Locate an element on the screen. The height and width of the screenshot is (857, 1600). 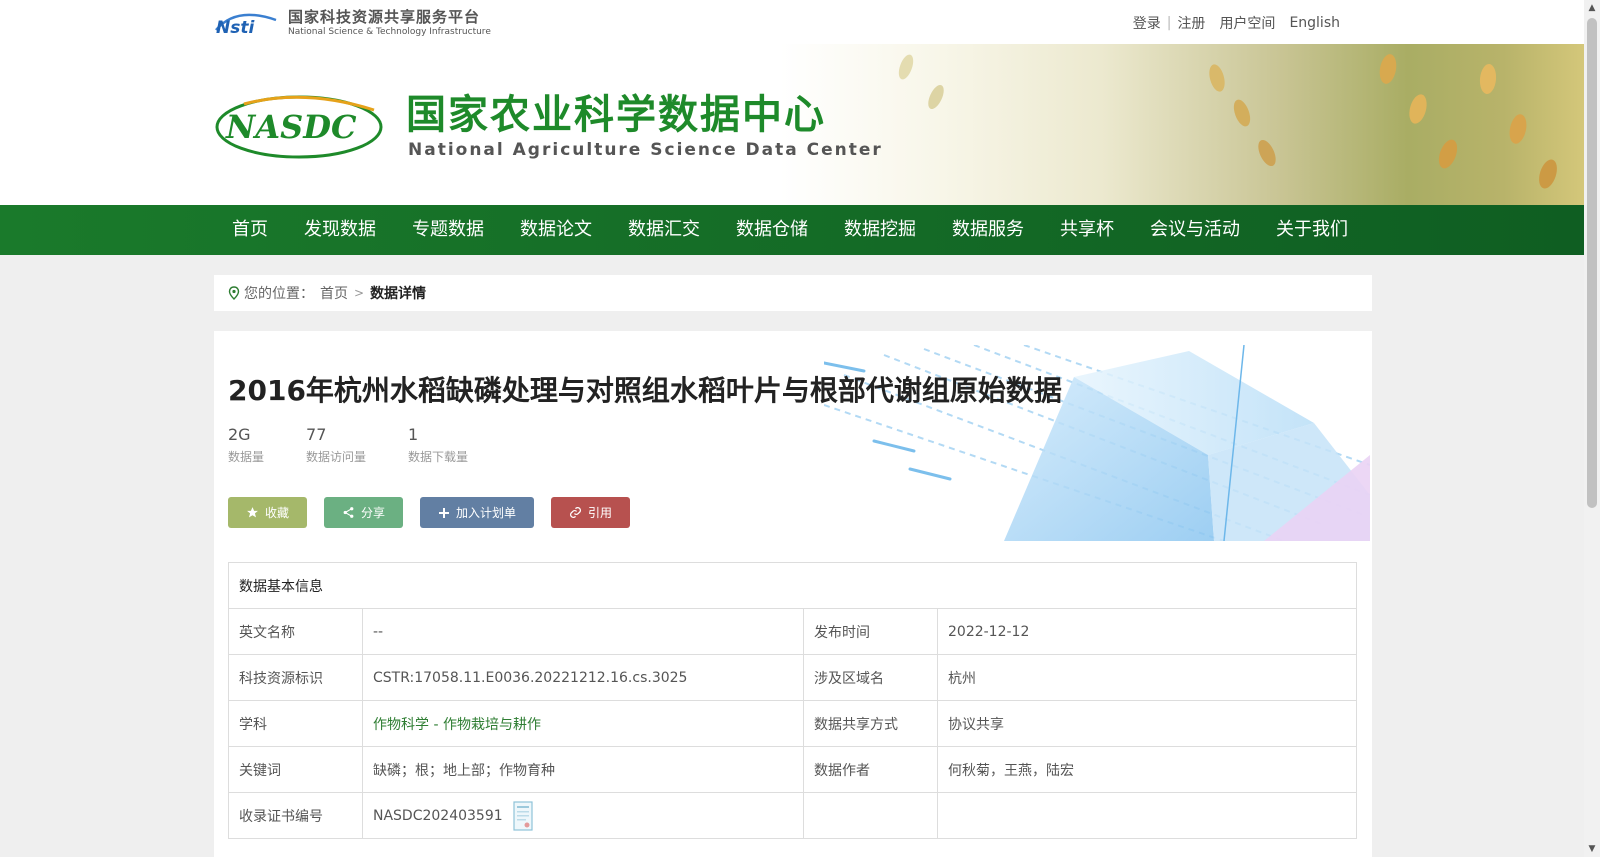
star-icon is located at coordinates (252, 512).